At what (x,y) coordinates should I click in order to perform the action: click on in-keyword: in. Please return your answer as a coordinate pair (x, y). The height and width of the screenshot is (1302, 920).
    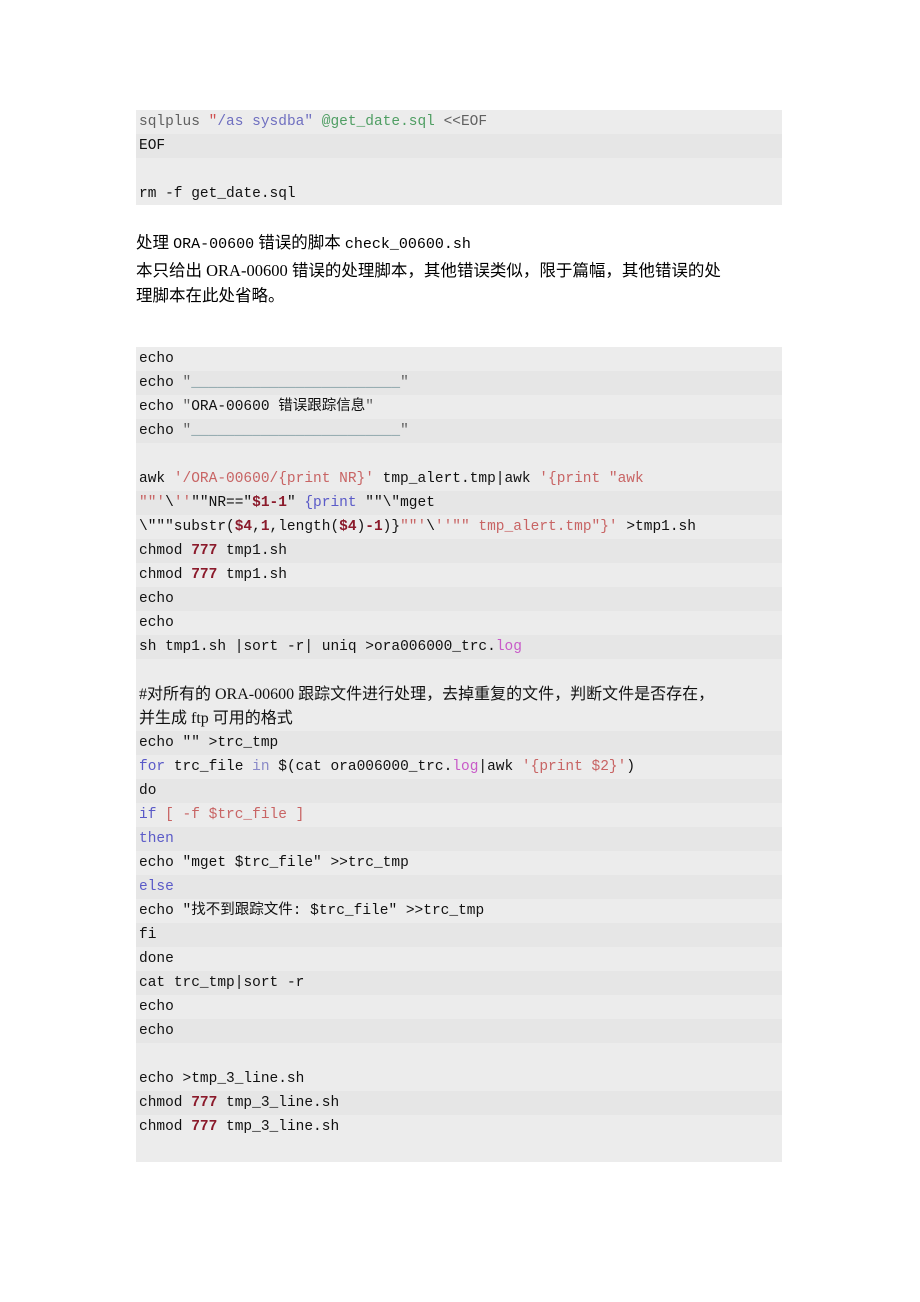
    Looking at the image, I should click on (261, 767).